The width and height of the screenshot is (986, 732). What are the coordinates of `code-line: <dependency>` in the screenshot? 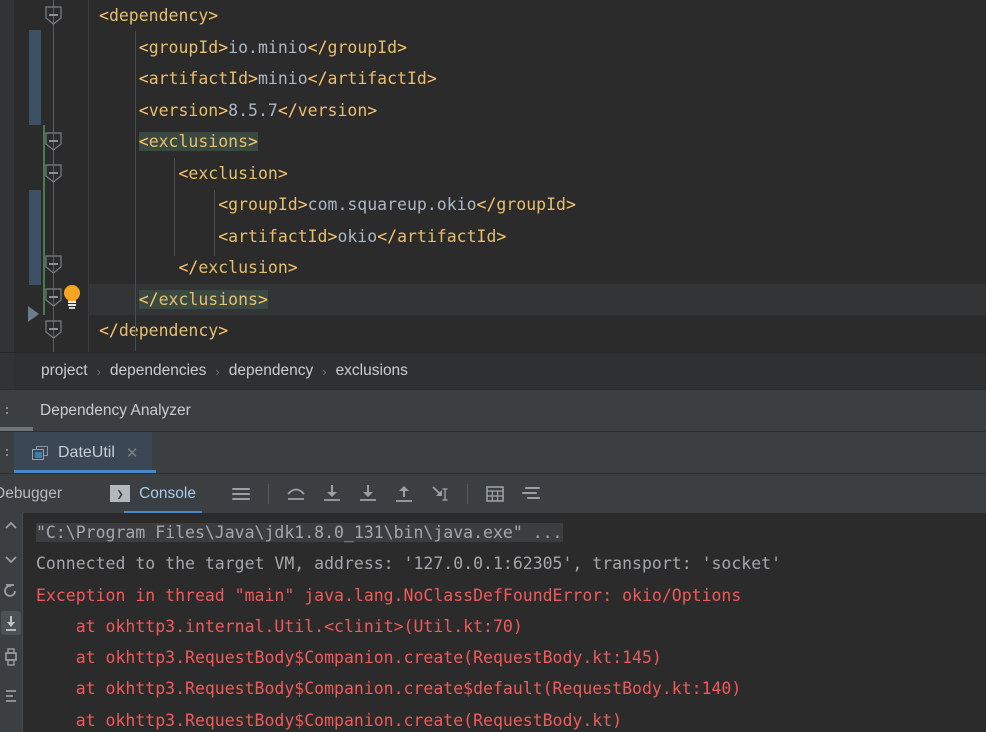 It's located at (537, 16).